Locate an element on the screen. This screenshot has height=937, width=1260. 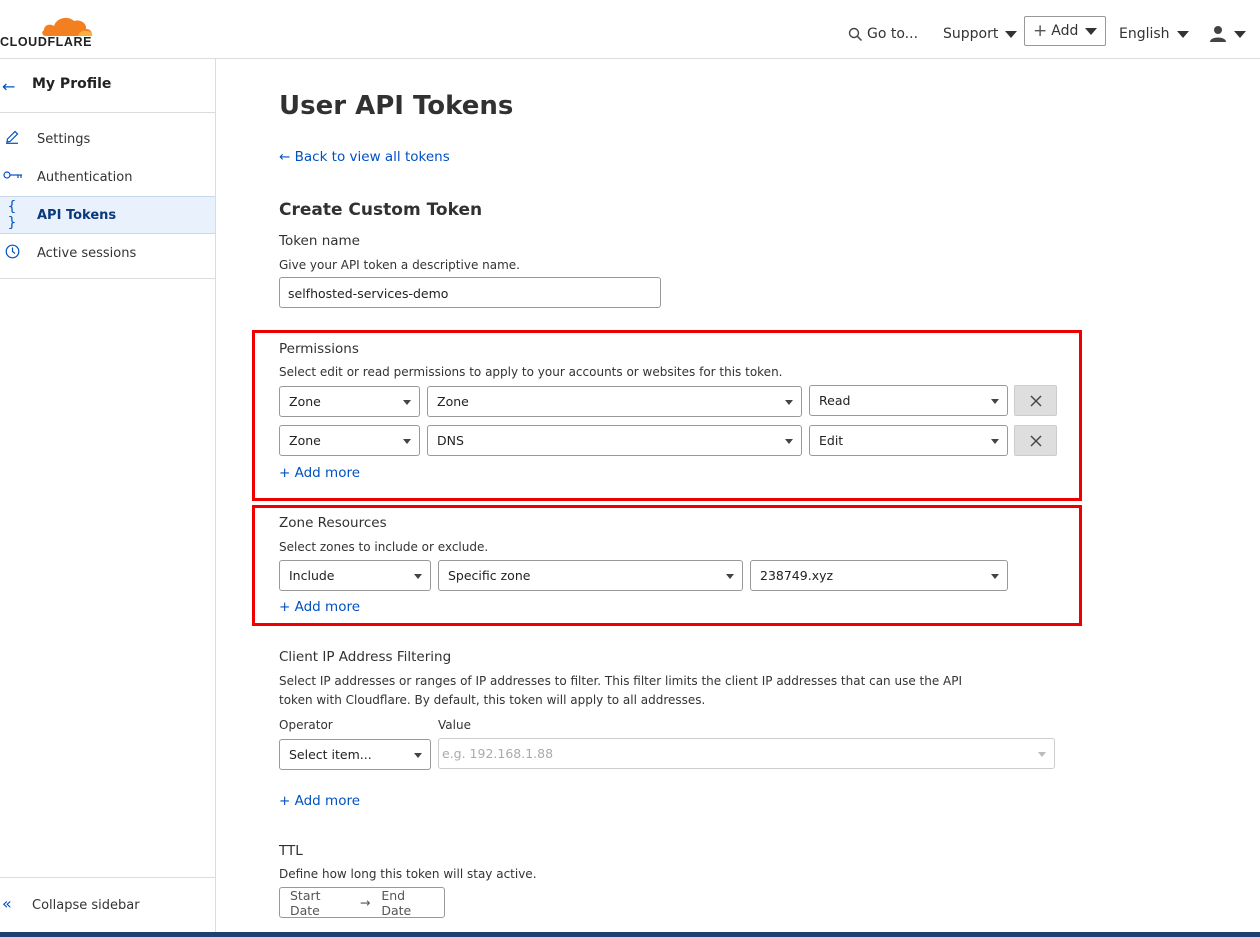
select-value: 238749.xyz is located at coordinates (797, 575).